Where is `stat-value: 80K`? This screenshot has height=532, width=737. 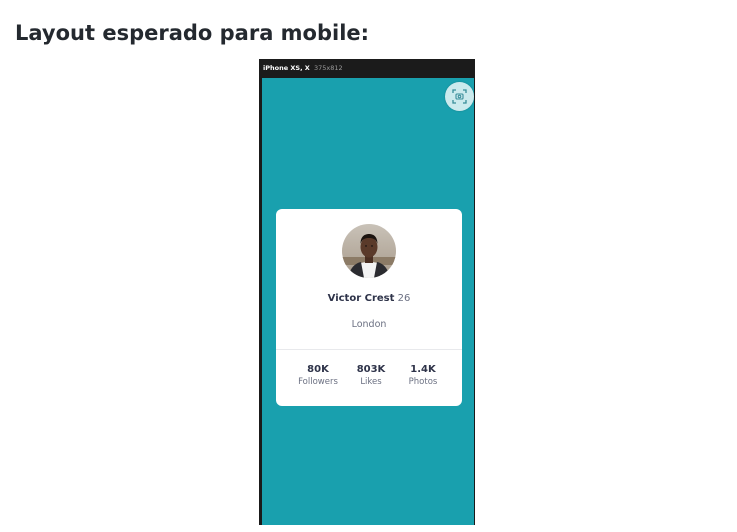 stat-value: 80K is located at coordinates (318, 369).